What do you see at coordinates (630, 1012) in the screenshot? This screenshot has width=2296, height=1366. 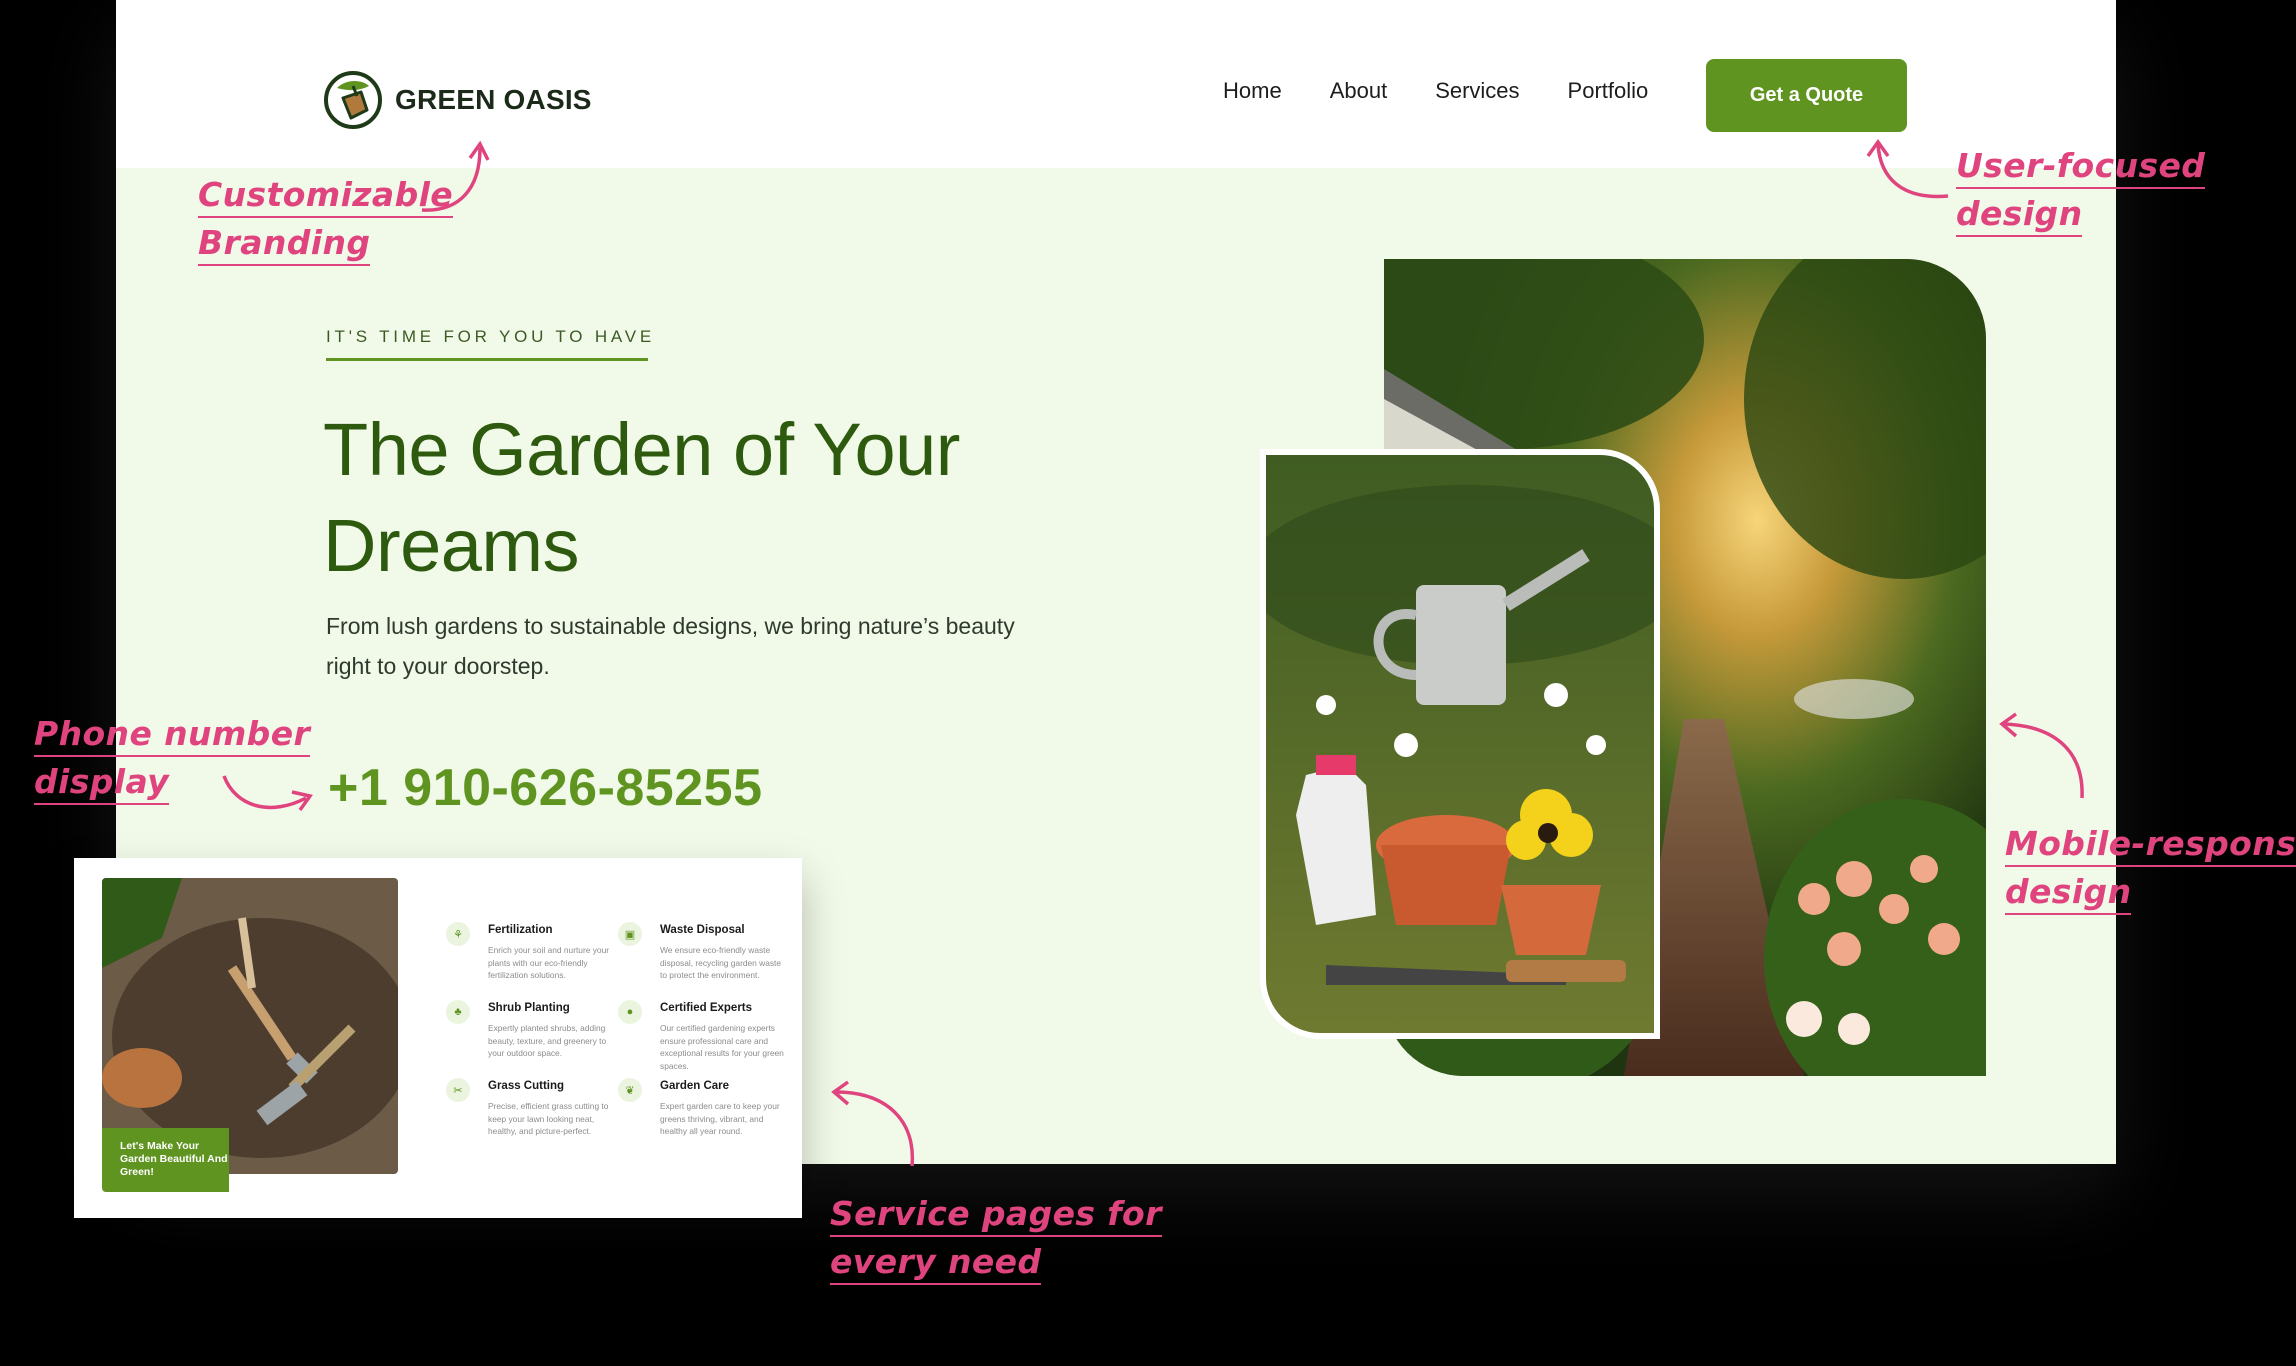 I see `badge-icon: ●` at bounding box center [630, 1012].